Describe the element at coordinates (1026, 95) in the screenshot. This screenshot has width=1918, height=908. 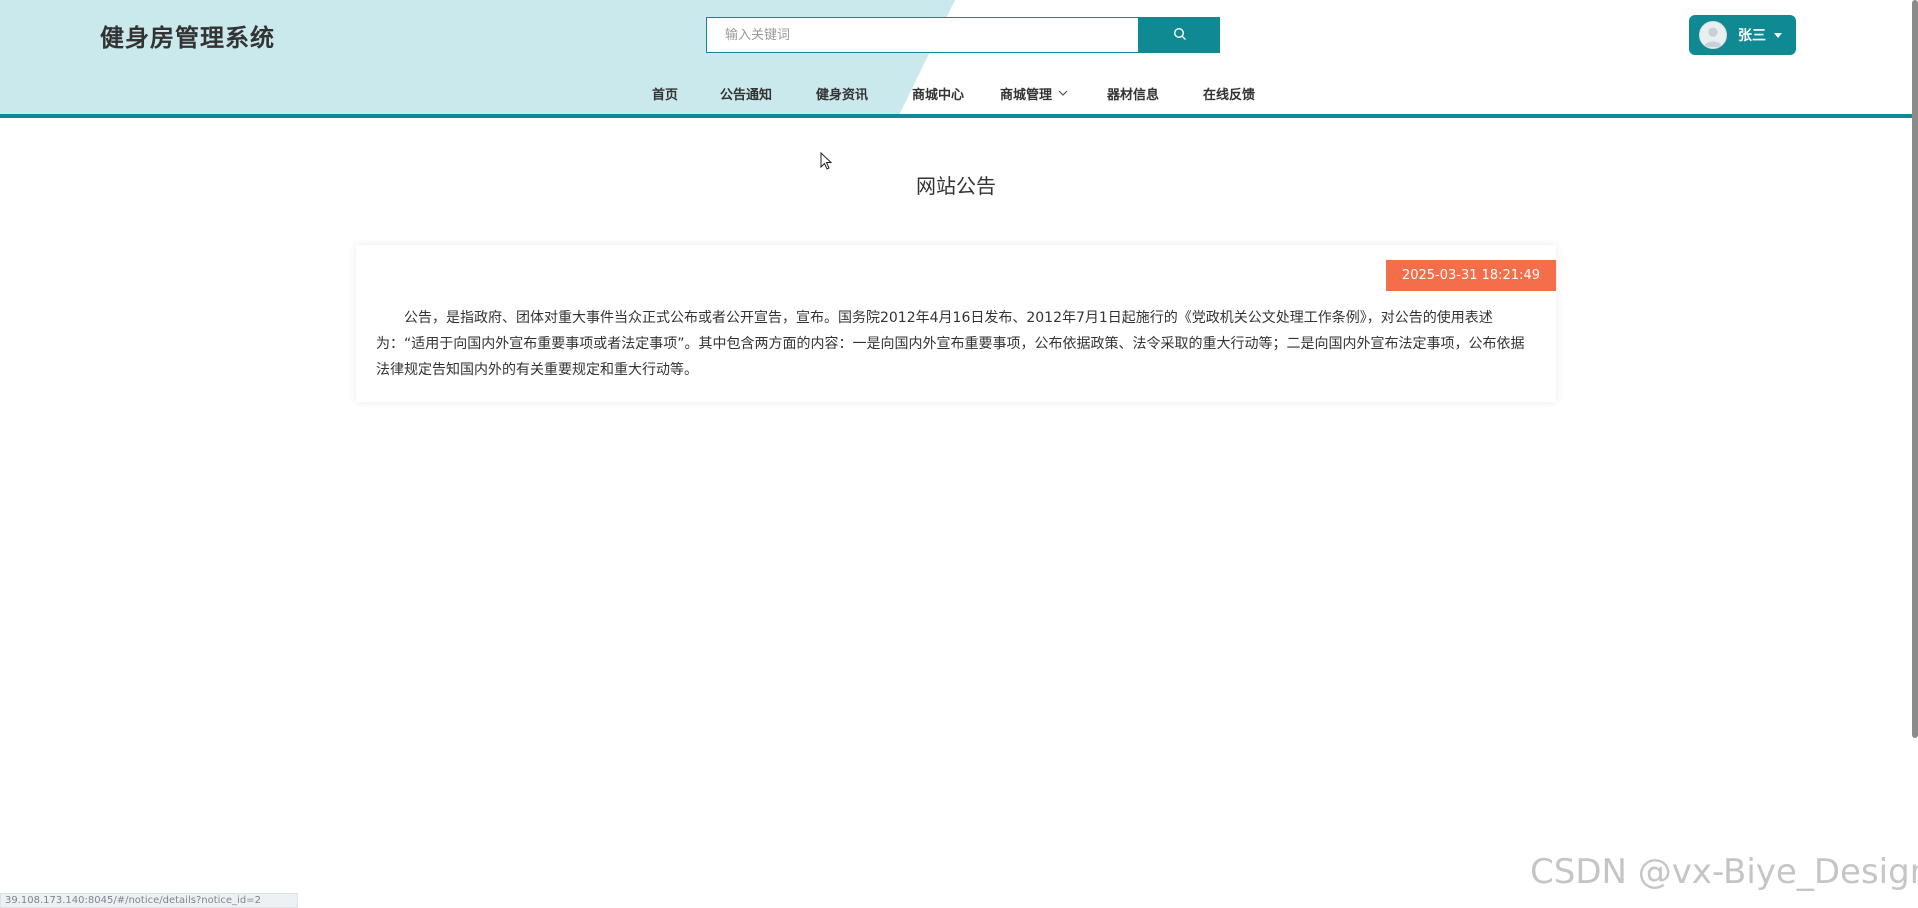
I see `nav-item-shop-management-label: 商城管理` at that location.